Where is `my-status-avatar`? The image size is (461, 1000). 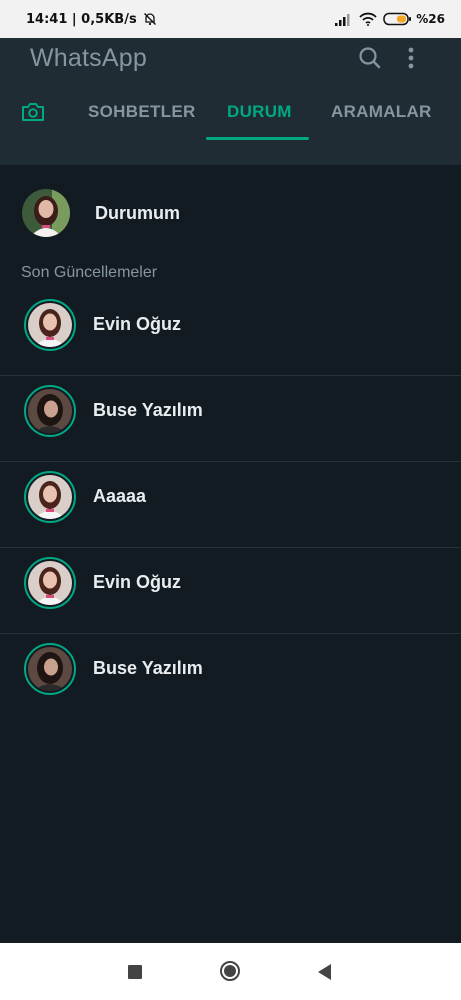 my-status-avatar is located at coordinates (46, 213).